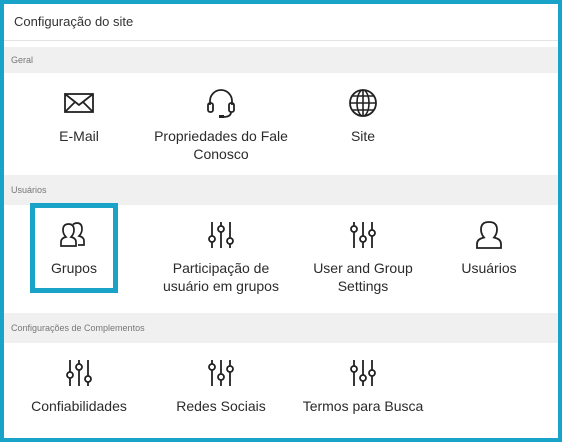  Describe the element at coordinates (79, 406) in the screenshot. I see `tile-reliabilities-label: Confiabilidades` at that location.